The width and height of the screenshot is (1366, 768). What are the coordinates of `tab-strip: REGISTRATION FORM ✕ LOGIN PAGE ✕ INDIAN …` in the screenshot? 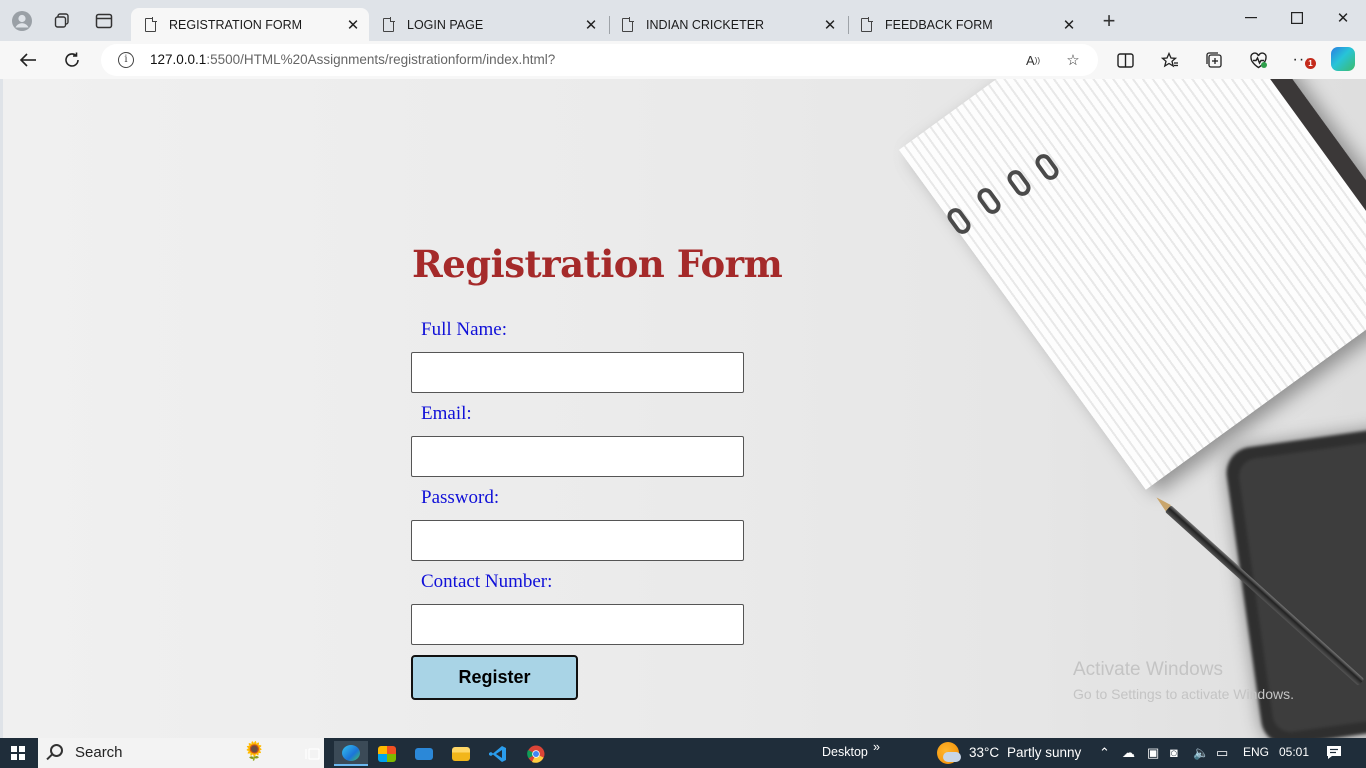 It's located at (683, 20).